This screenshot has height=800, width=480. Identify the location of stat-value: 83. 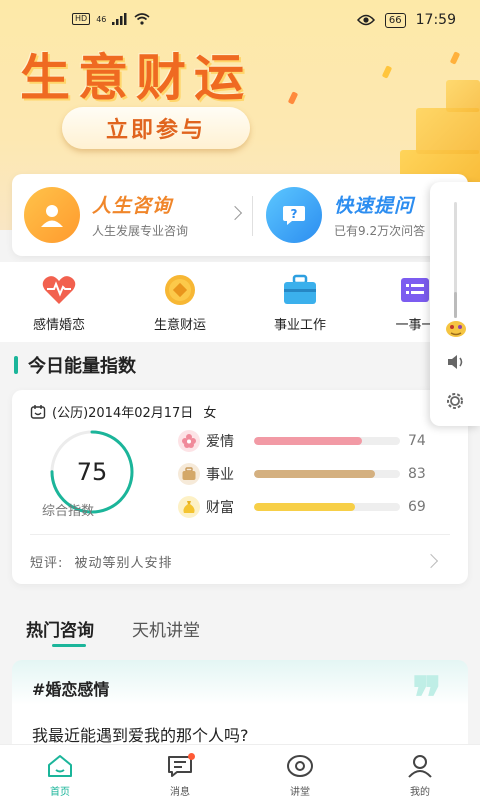
(417, 474).